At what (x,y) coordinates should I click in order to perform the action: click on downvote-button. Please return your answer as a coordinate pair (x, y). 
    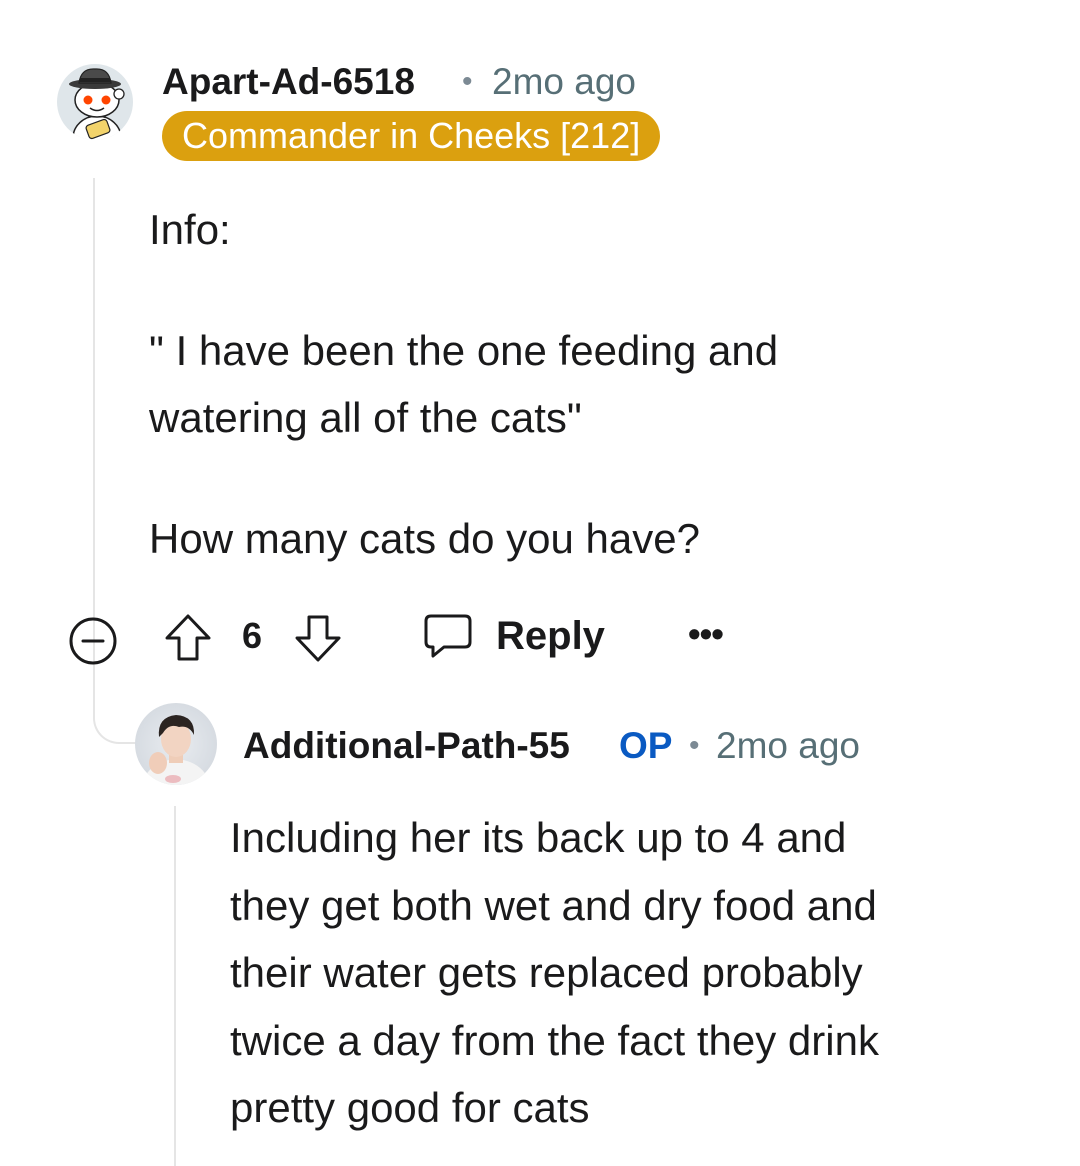
    Looking at the image, I should click on (318, 638).